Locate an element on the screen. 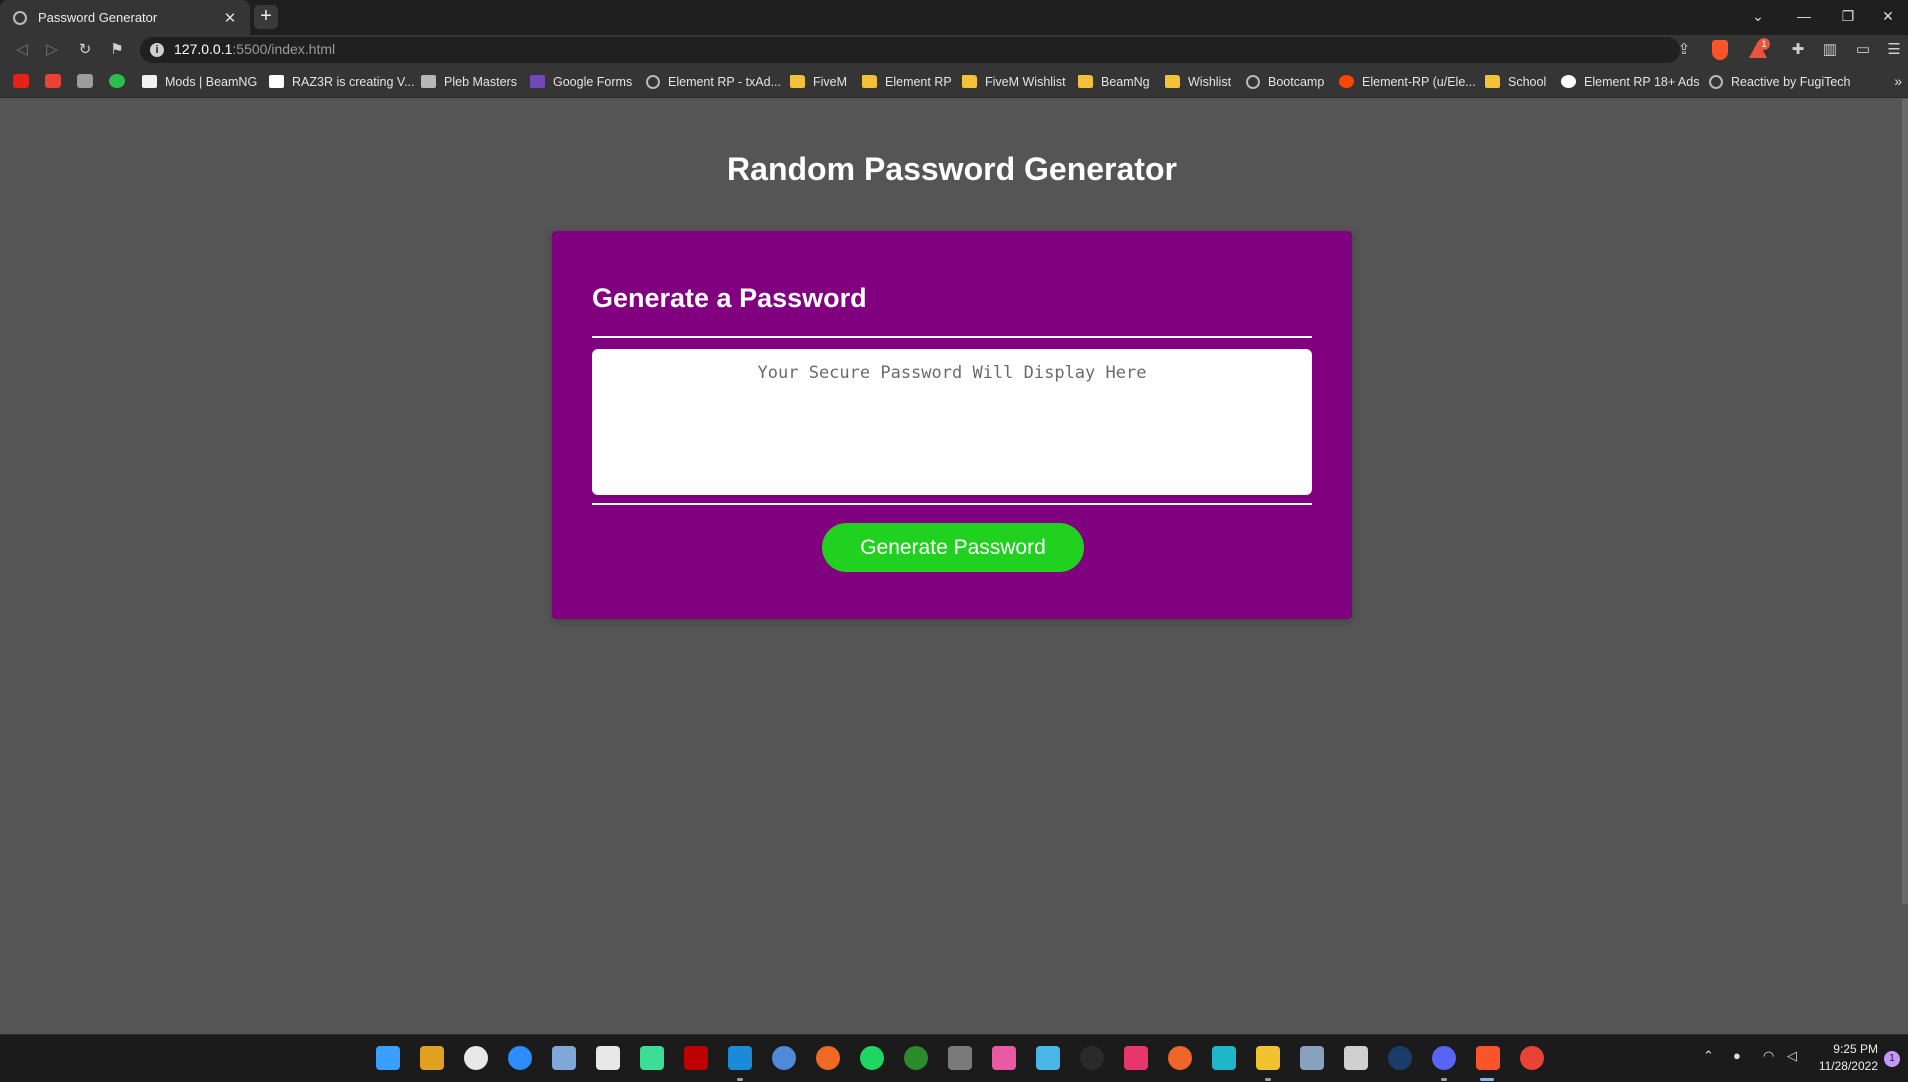  wallet-icon: ▭ is located at coordinates (1863, 50).